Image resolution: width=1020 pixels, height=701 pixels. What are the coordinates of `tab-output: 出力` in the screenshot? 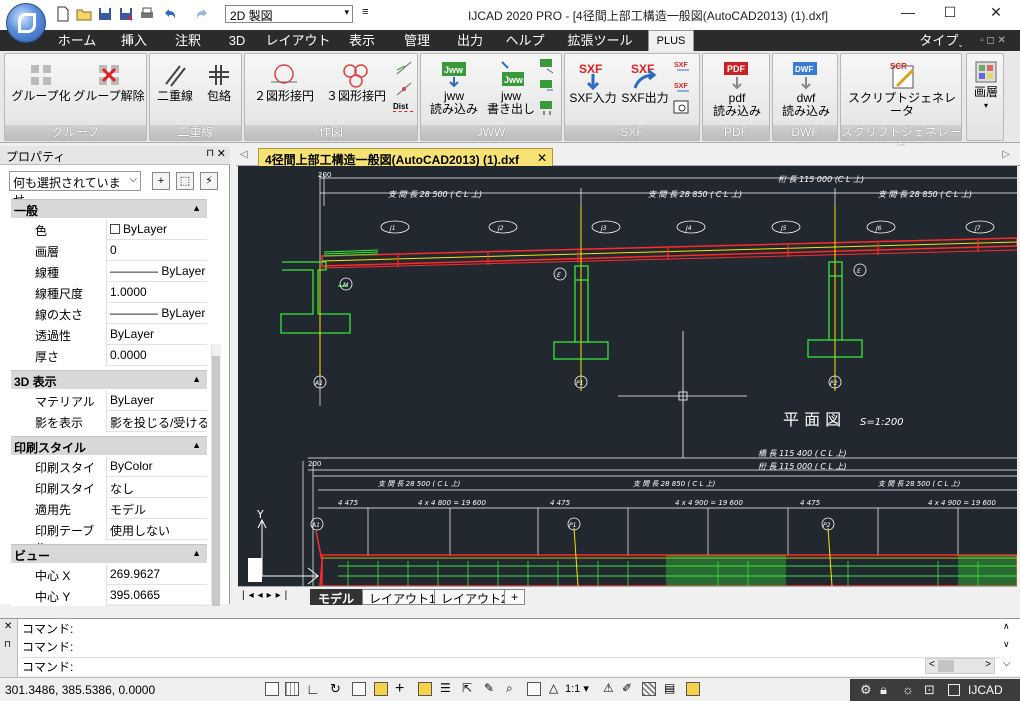 It's located at (470, 40).